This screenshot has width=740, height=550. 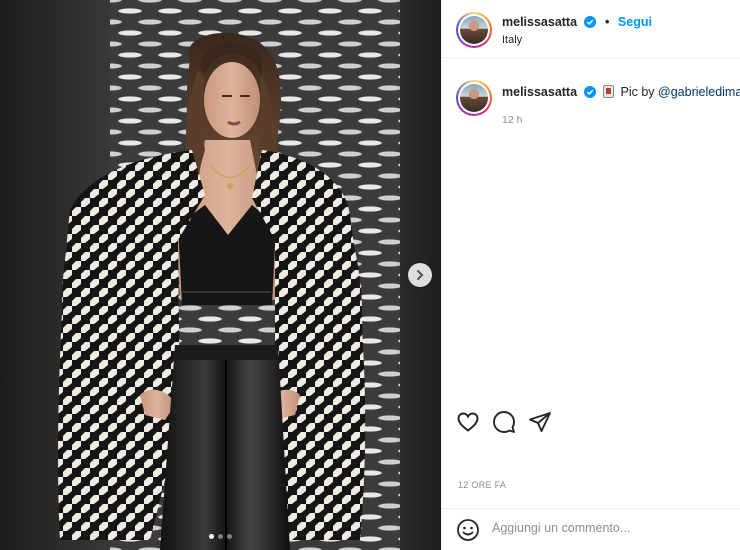 What do you see at coordinates (609, 91) in the screenshot?
I see `camera-emoji-icon` at bounding box center [609, 91].